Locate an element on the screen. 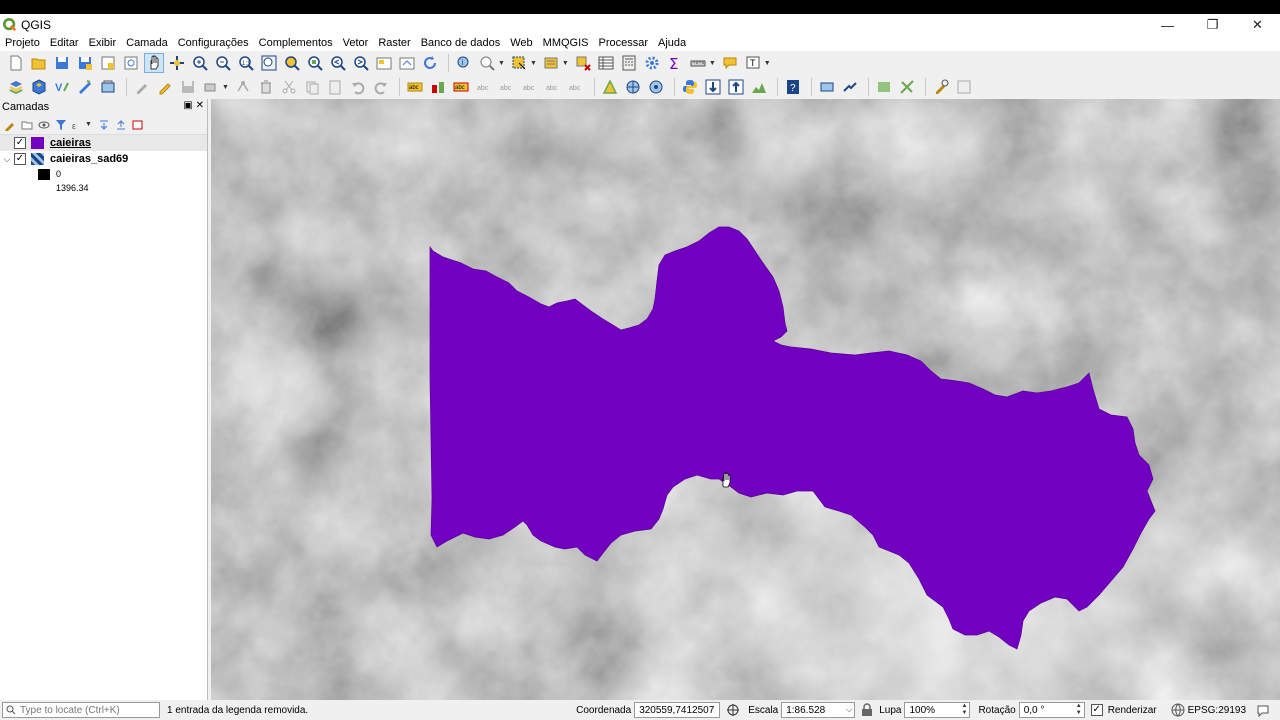 The width and height of the screenshot is (1280, 720). new-3d-view-icon is located at coordinates (407, 63).